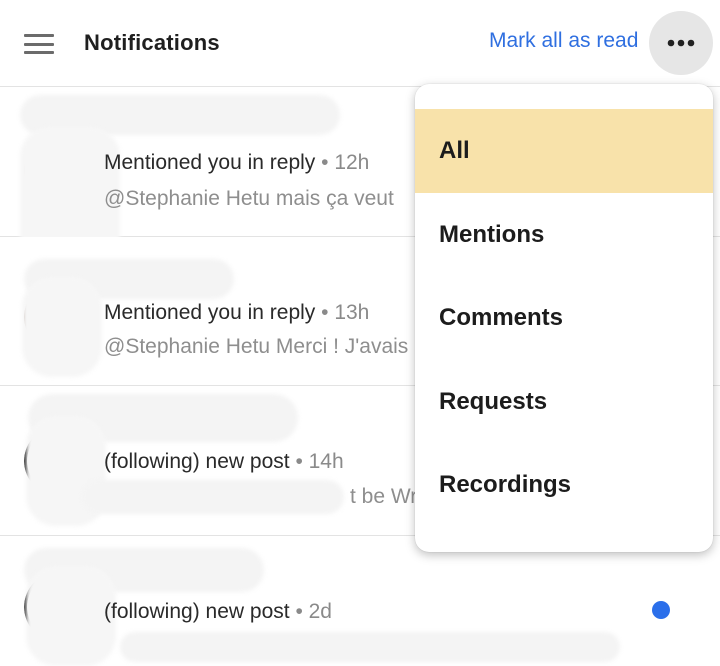 Image resolution: width=720 pixels, height=666 pixels. What do you see at coordinates (563, 41) in the screenshot?
I see `mark-all-read-link: Mark all as read` at bounding box center [563, 41].